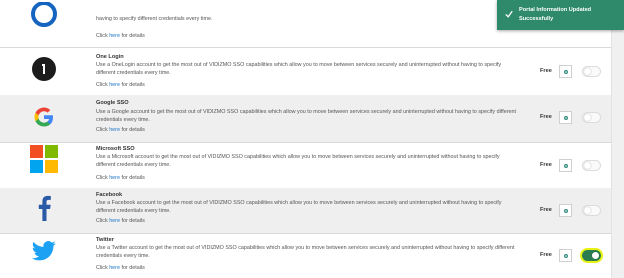 The height and width of the screenshot is (278, 624). I want to click on provider-name: Twitter, so click(105, 240).